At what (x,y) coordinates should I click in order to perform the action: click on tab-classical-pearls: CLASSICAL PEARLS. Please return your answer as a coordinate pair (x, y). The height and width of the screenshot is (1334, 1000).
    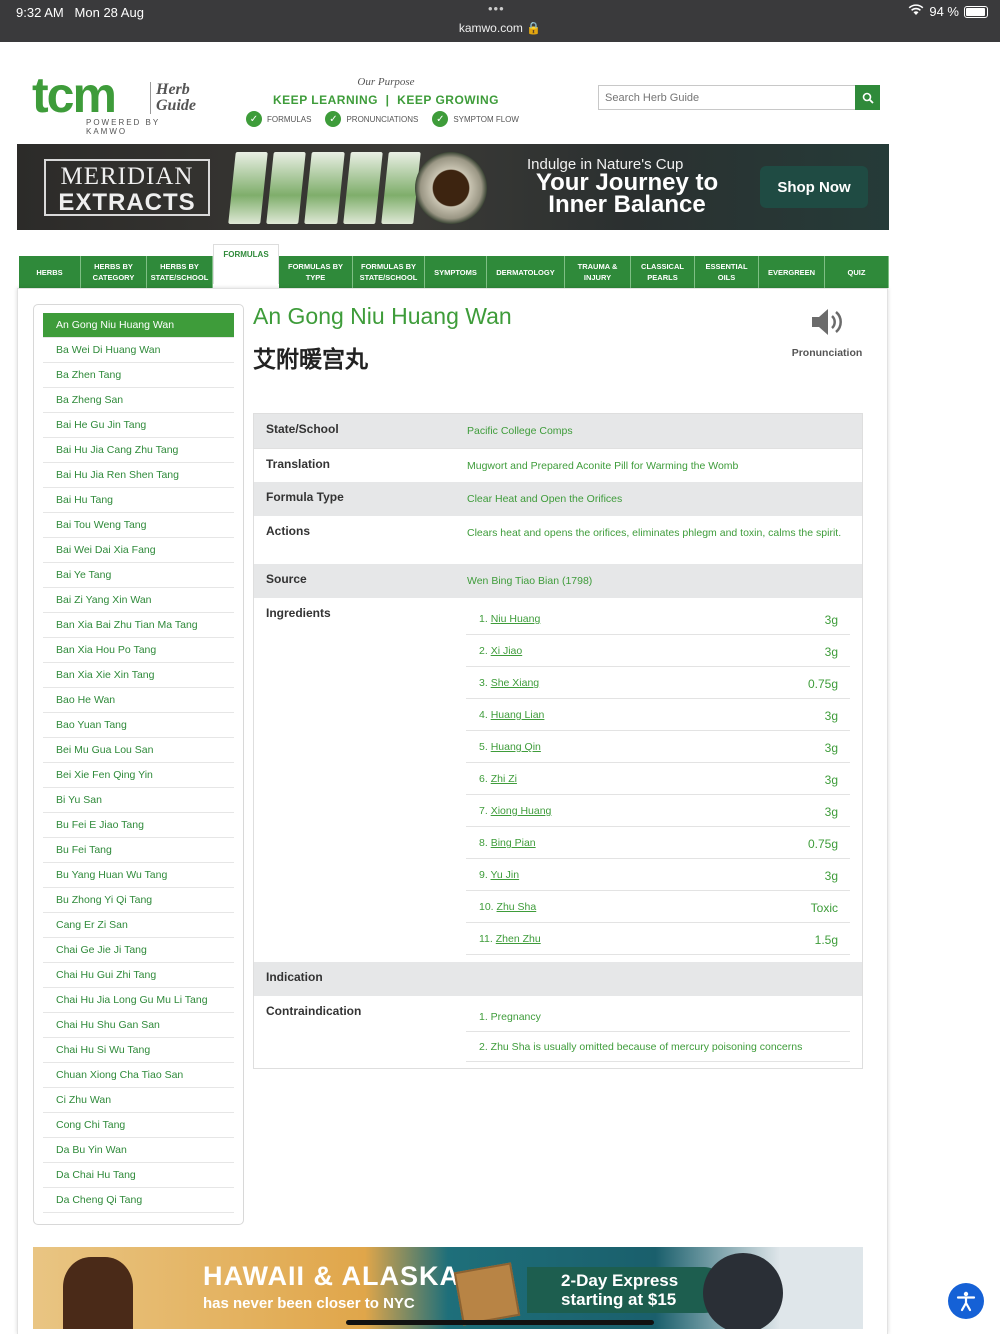
    Looking at the image, I should click on (663, 272).